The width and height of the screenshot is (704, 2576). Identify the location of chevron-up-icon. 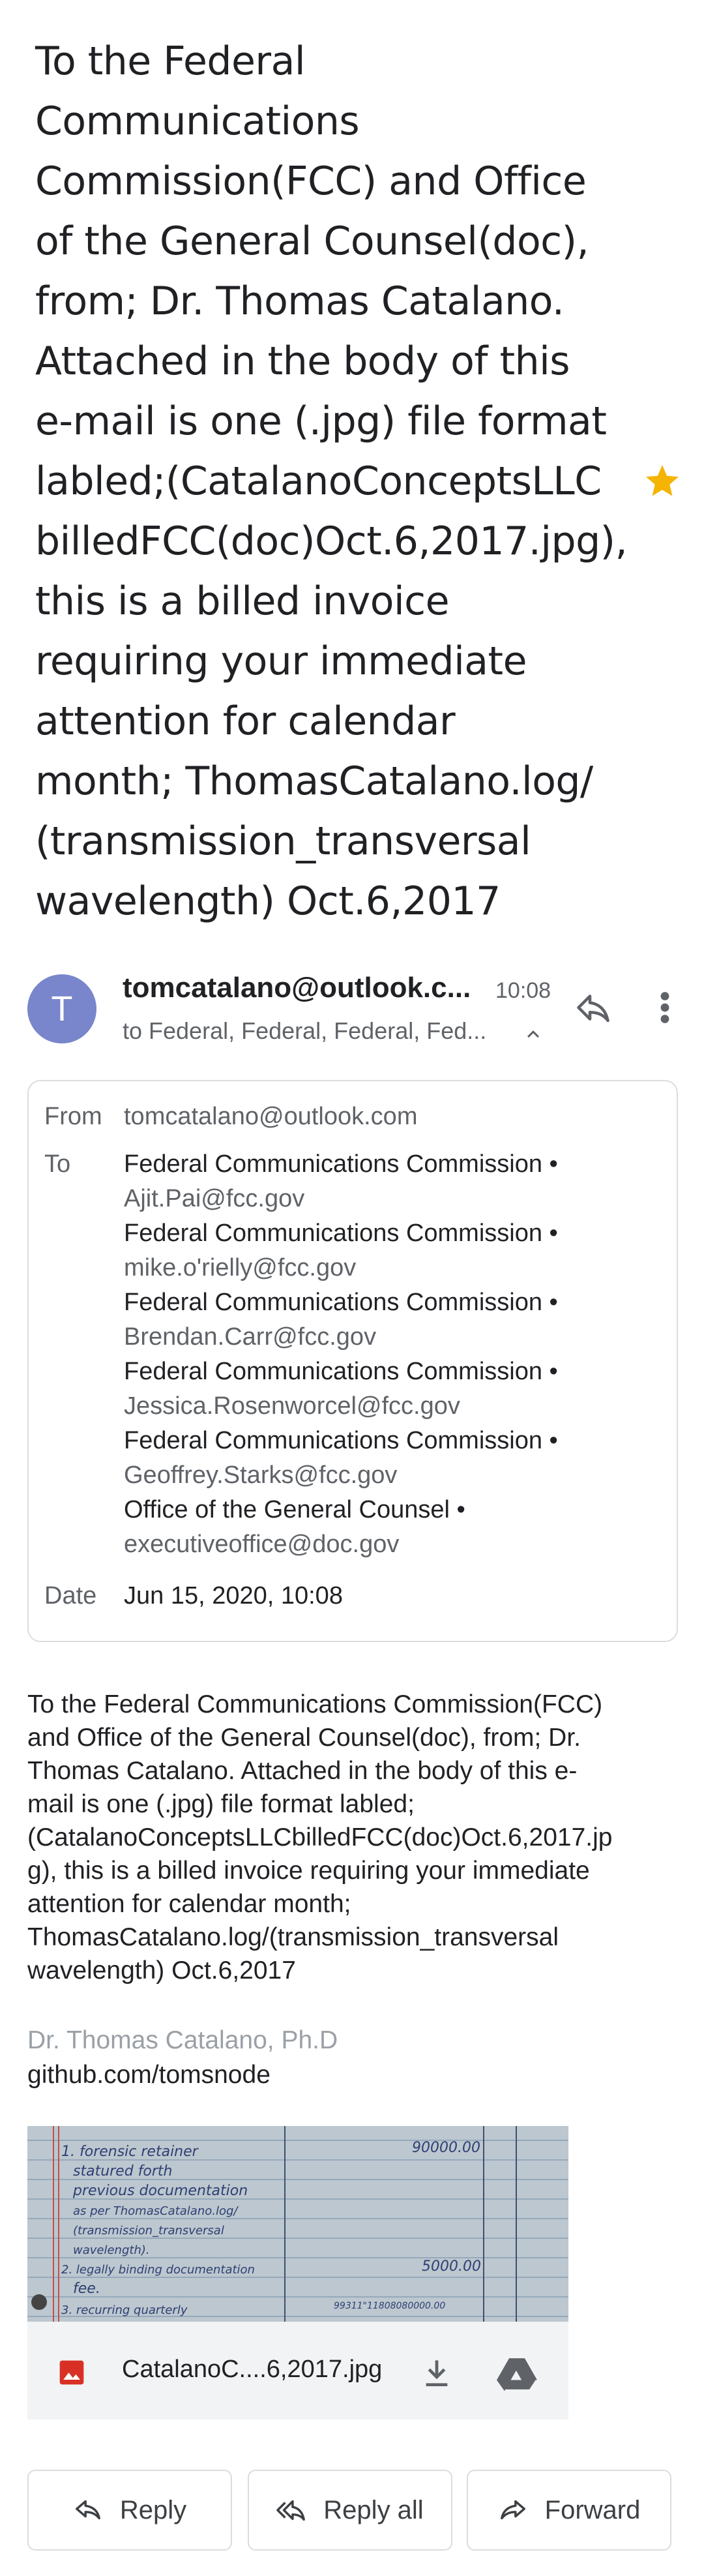
(533, 1034).